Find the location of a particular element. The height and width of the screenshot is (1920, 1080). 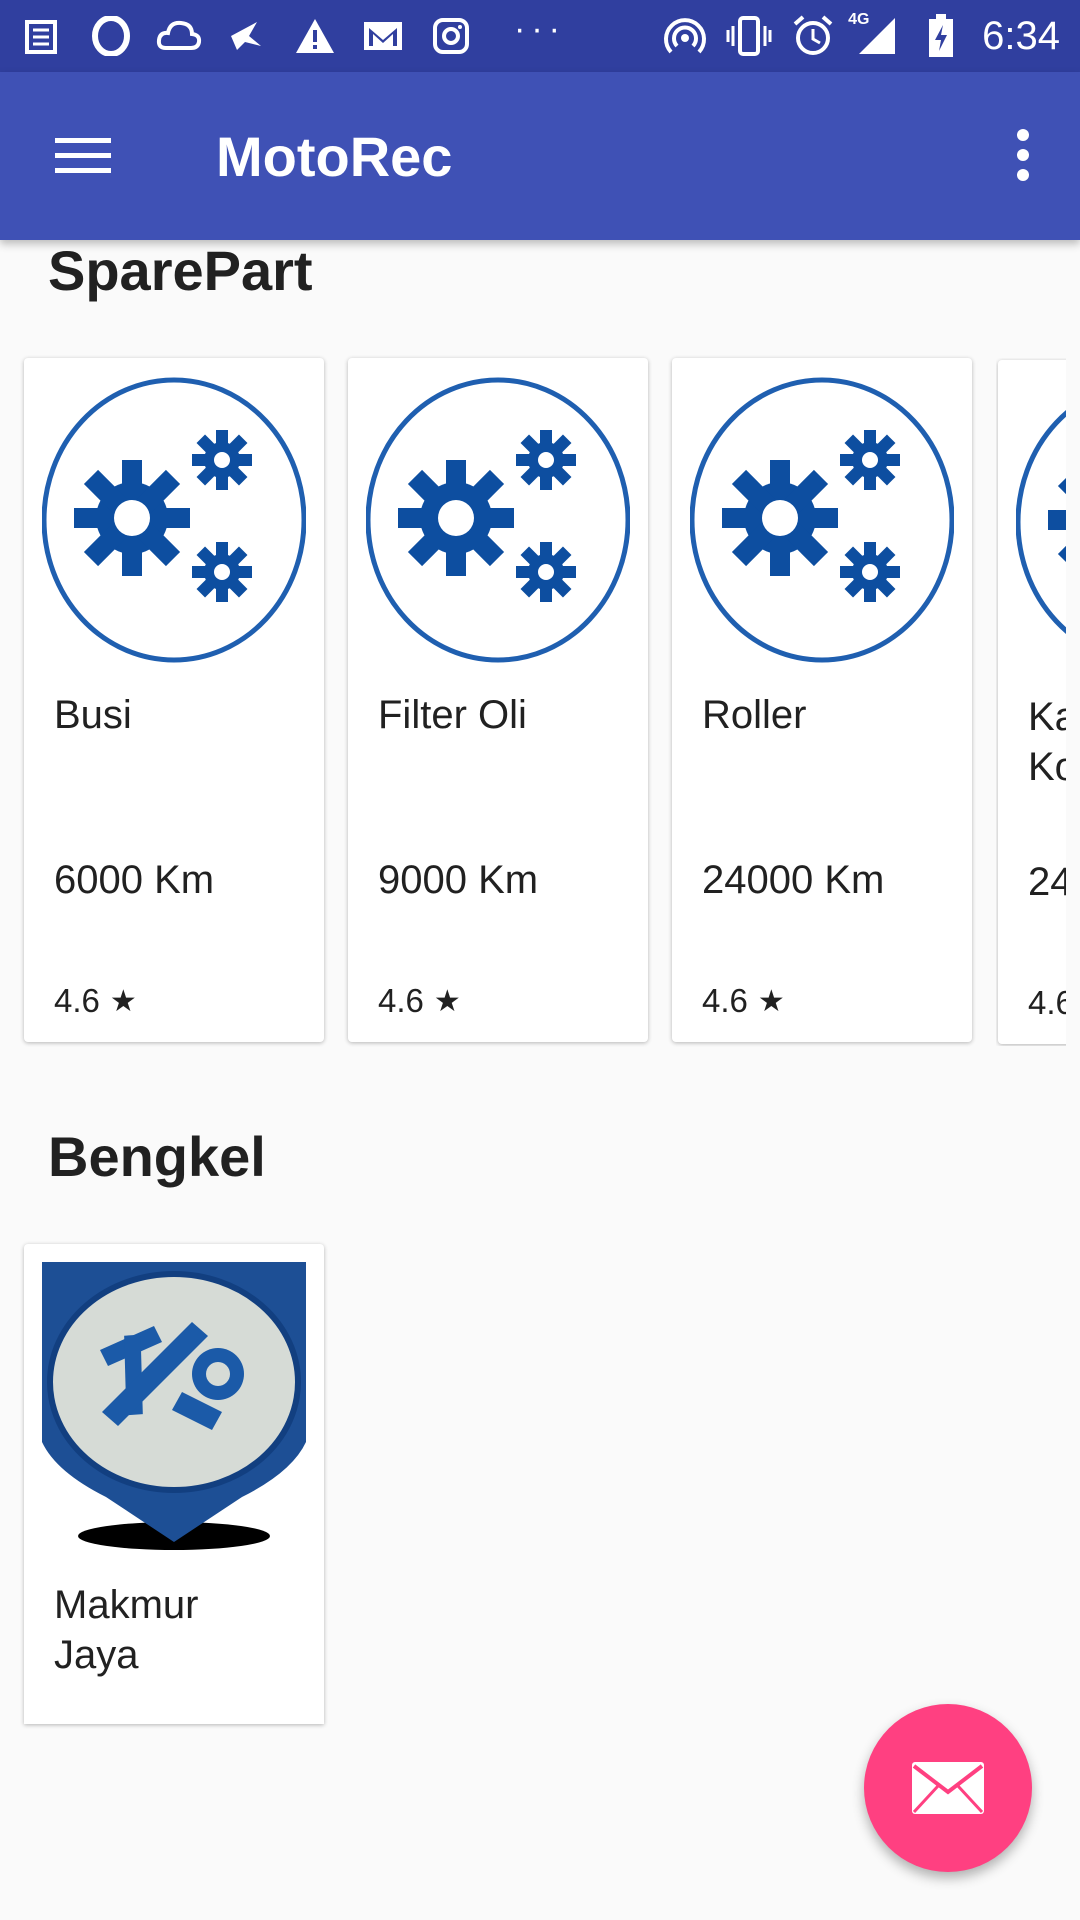

app-title: MotoRec is located at coordinates (334, 156).